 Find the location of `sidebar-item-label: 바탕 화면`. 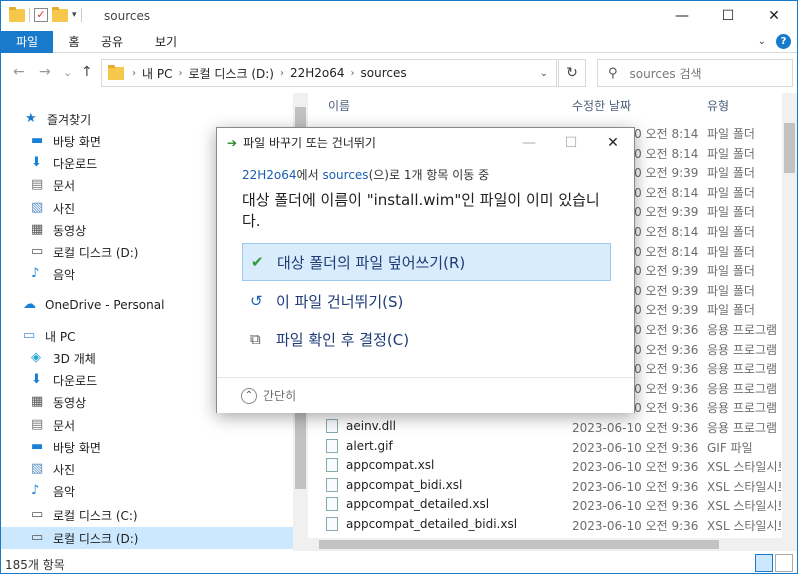

sidebar-item-label: 바탕 화면 is located at coordinates (77, 447).